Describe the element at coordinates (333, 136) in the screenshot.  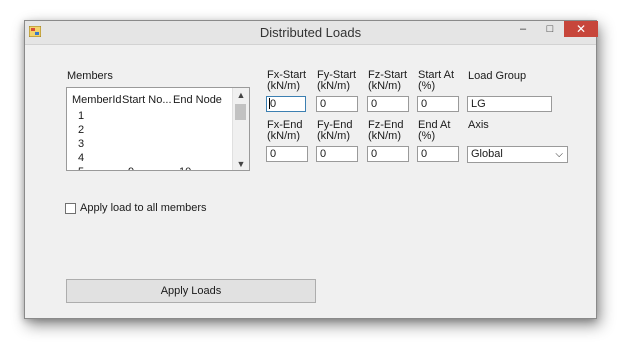
I see `fy-end-unit: (kN/m)` at that location.